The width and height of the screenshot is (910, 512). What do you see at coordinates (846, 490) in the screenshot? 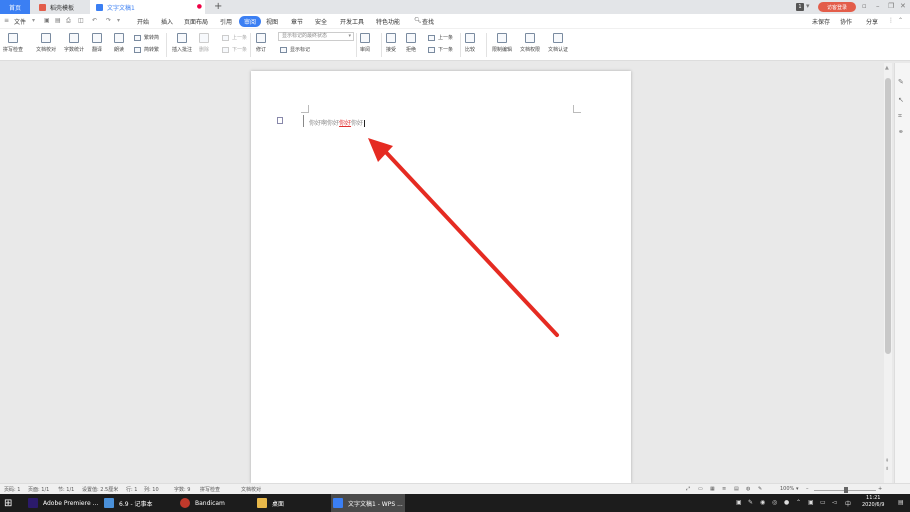
I see `zoom-slider-thumb` at bounding box center [846, 490].